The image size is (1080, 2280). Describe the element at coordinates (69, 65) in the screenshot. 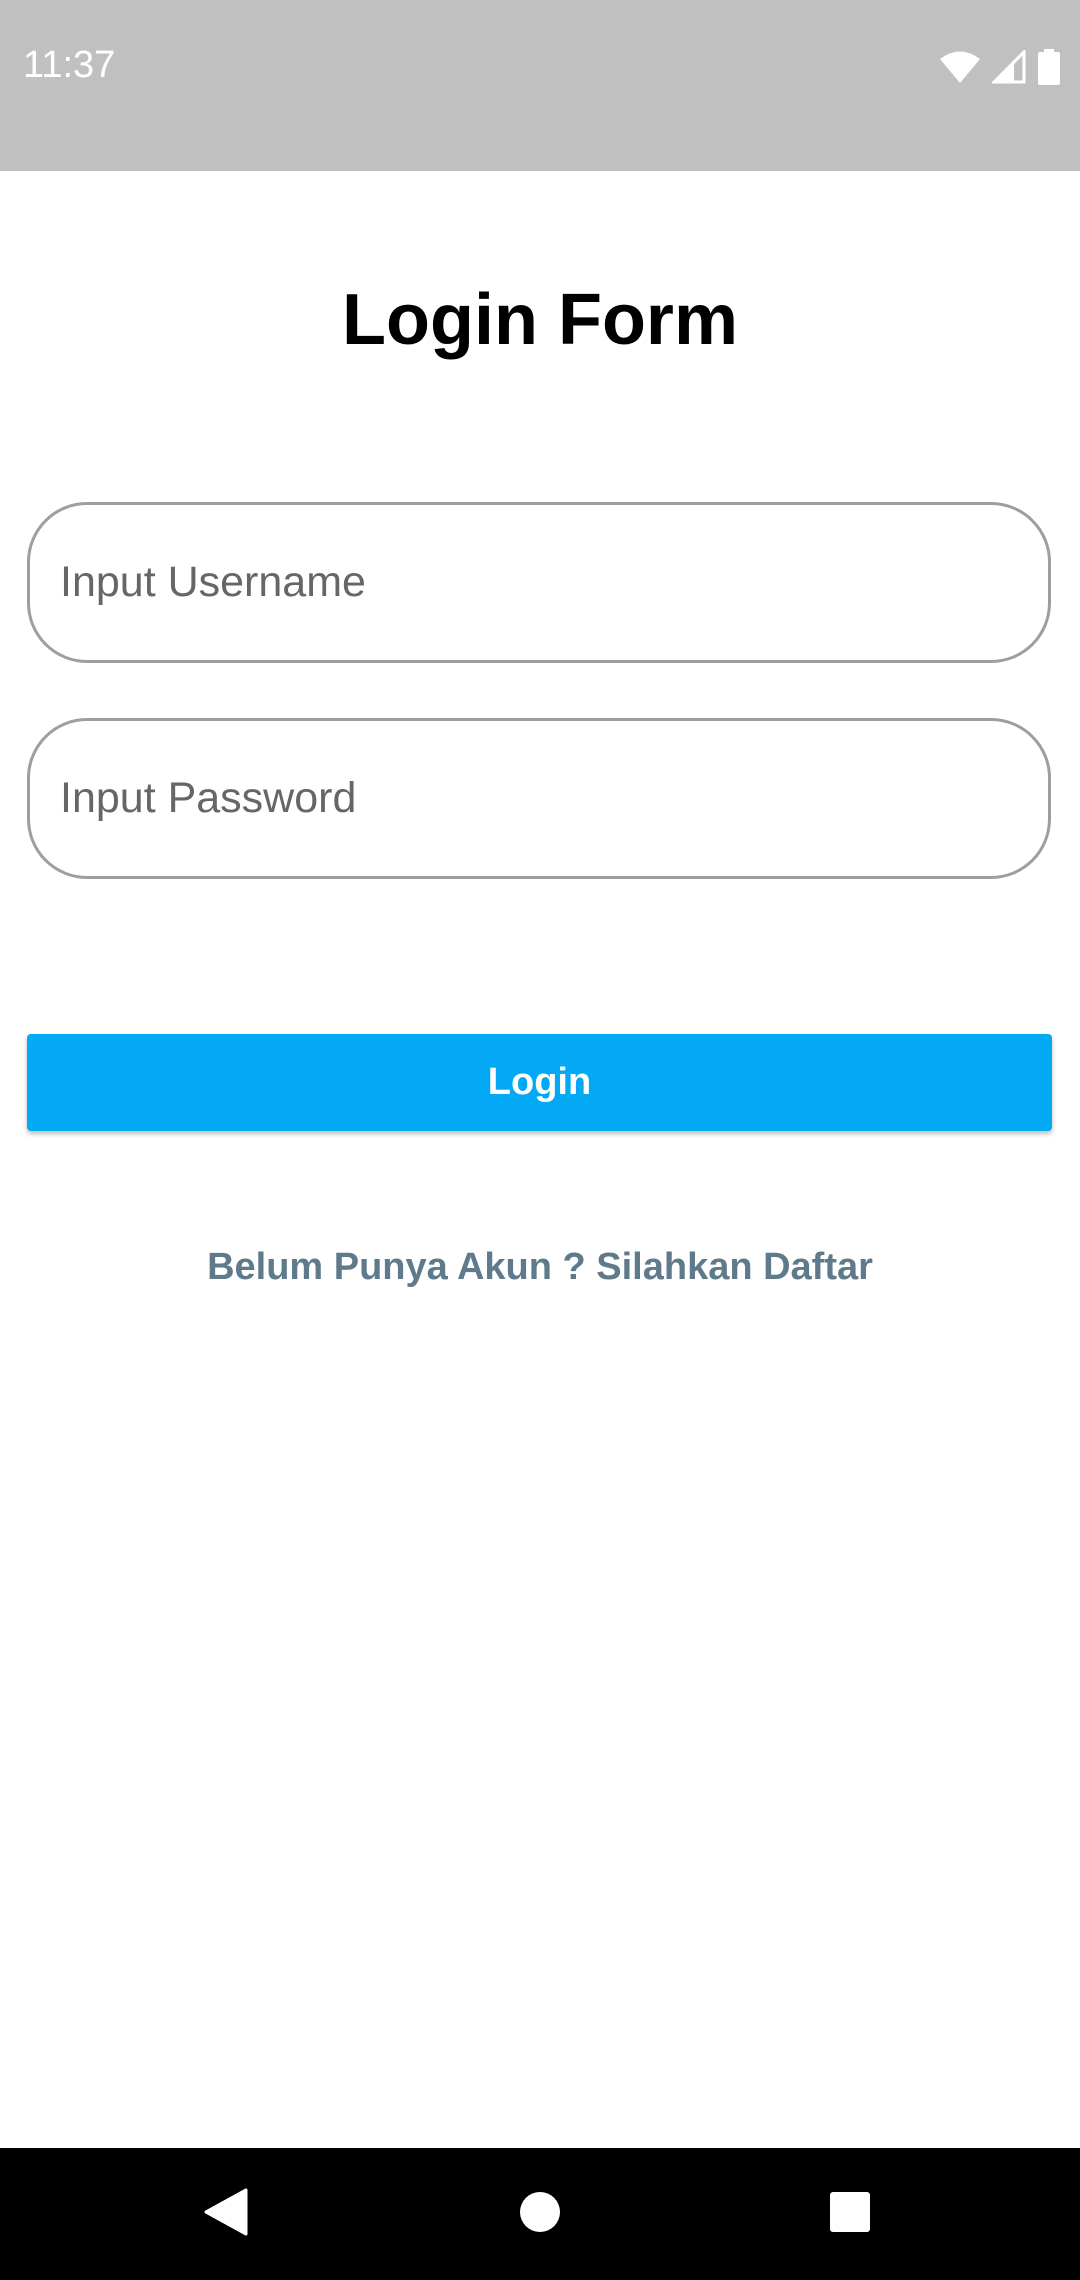

I see `status-time: 11:37` at that location.